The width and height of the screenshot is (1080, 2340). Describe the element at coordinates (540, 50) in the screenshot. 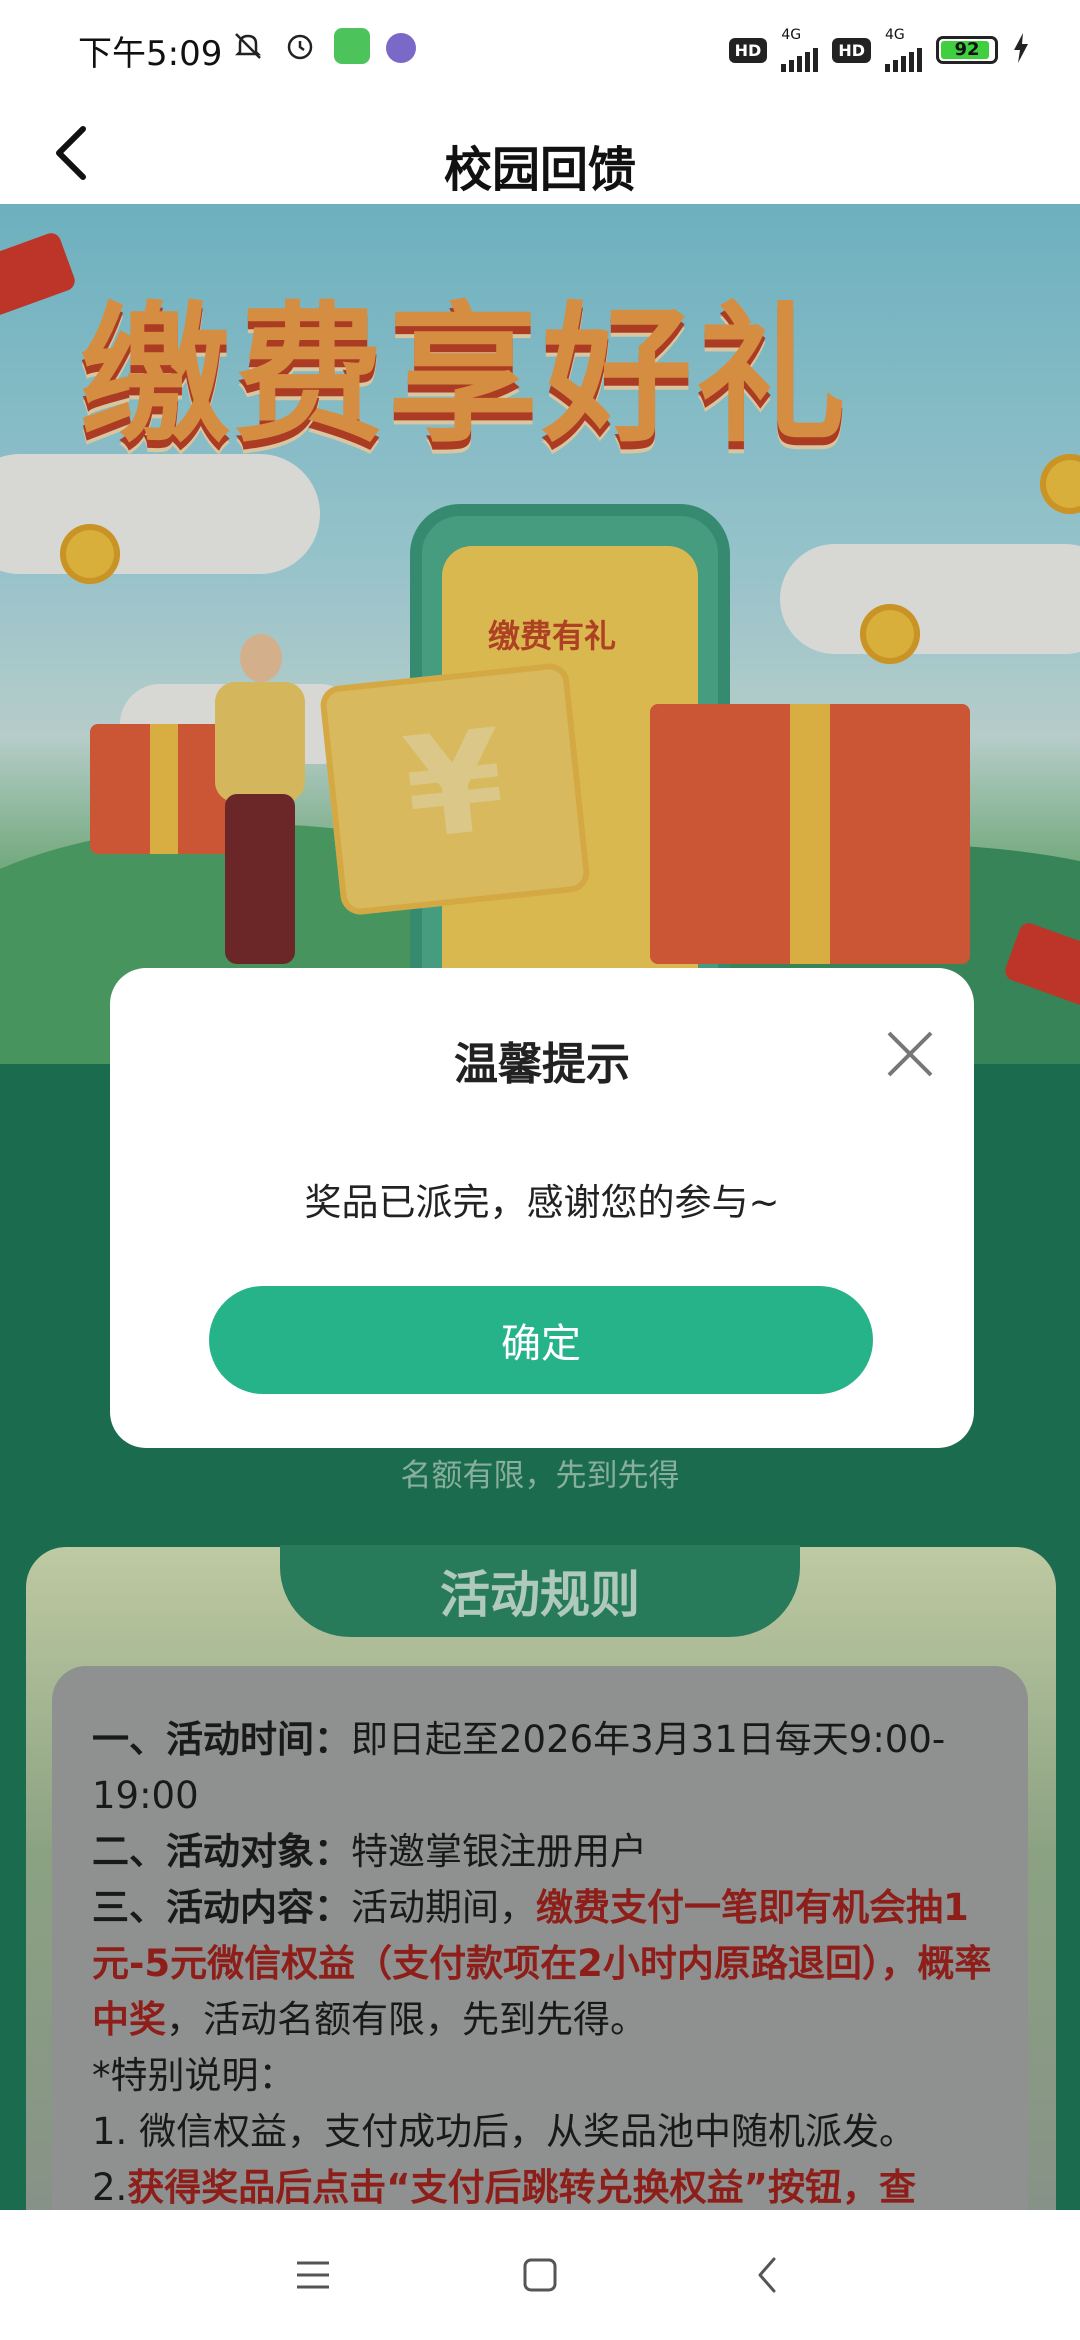

I see `status-bar: 下午5:09 HD 4G HD 4G 92` at that location.